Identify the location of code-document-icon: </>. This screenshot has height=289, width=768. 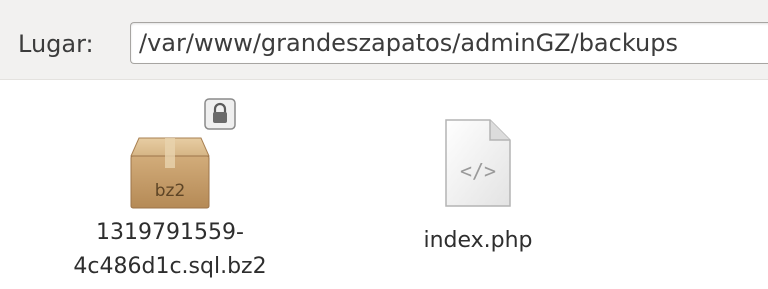
(478, 164).